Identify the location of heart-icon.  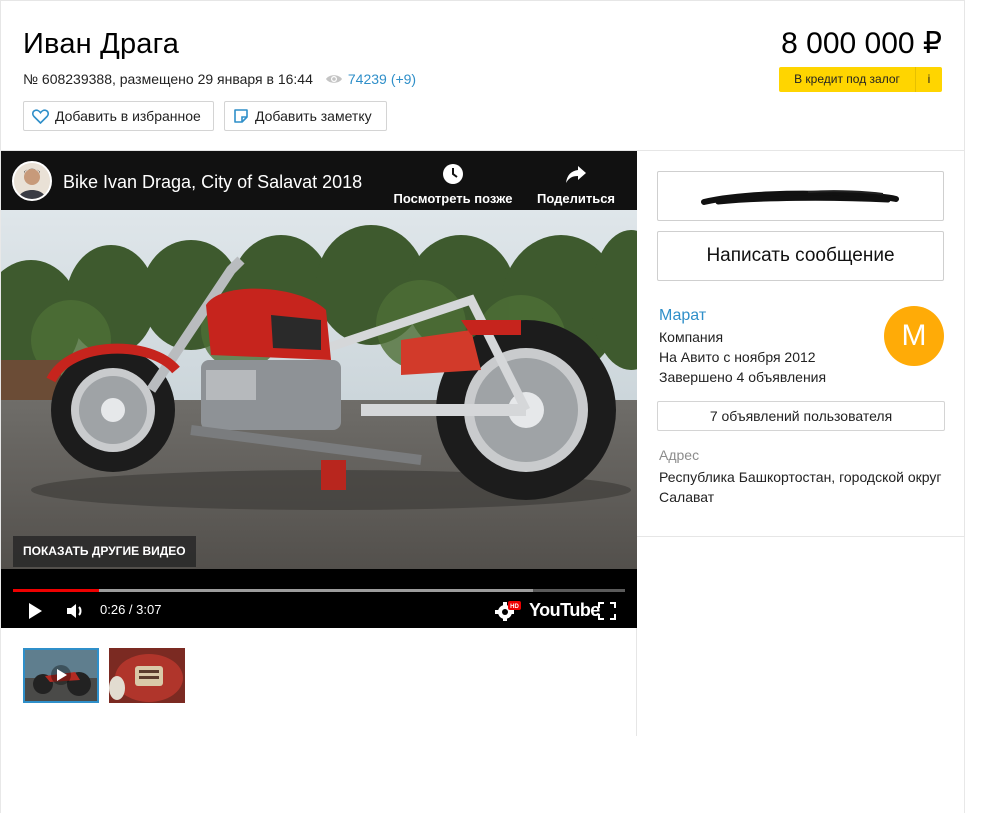
(40, 116).